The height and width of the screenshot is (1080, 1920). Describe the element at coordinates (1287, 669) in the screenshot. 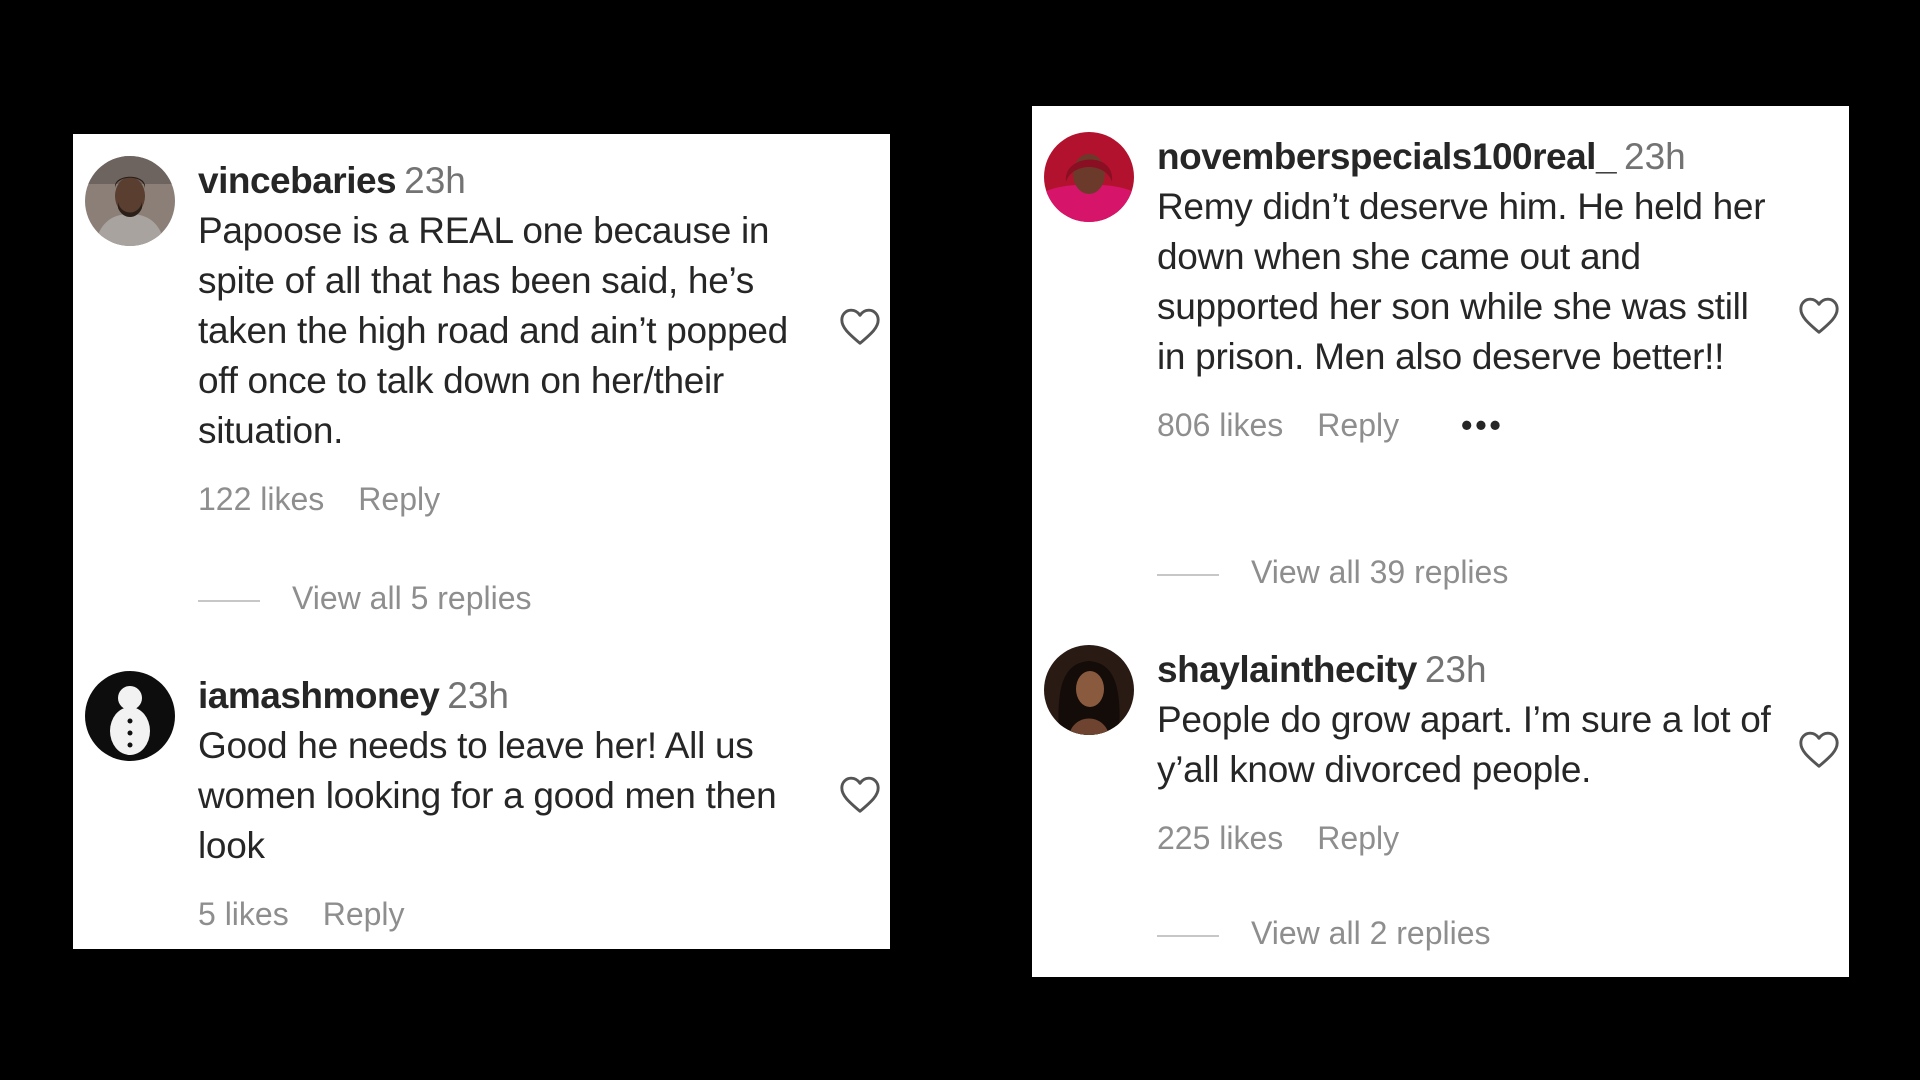

I see `comment-username: shaylainthecity` at that location.